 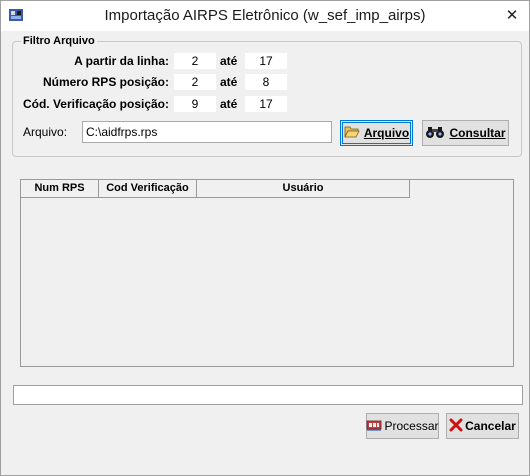 I want to click on cancelar-button: Cancelar, so click(x=482, y=426).